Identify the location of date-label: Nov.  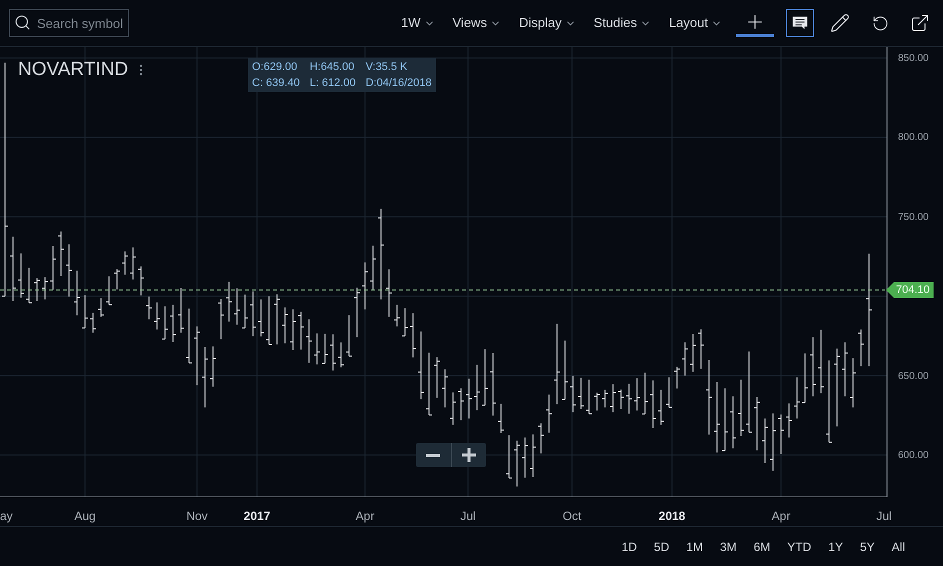
(197, 516).